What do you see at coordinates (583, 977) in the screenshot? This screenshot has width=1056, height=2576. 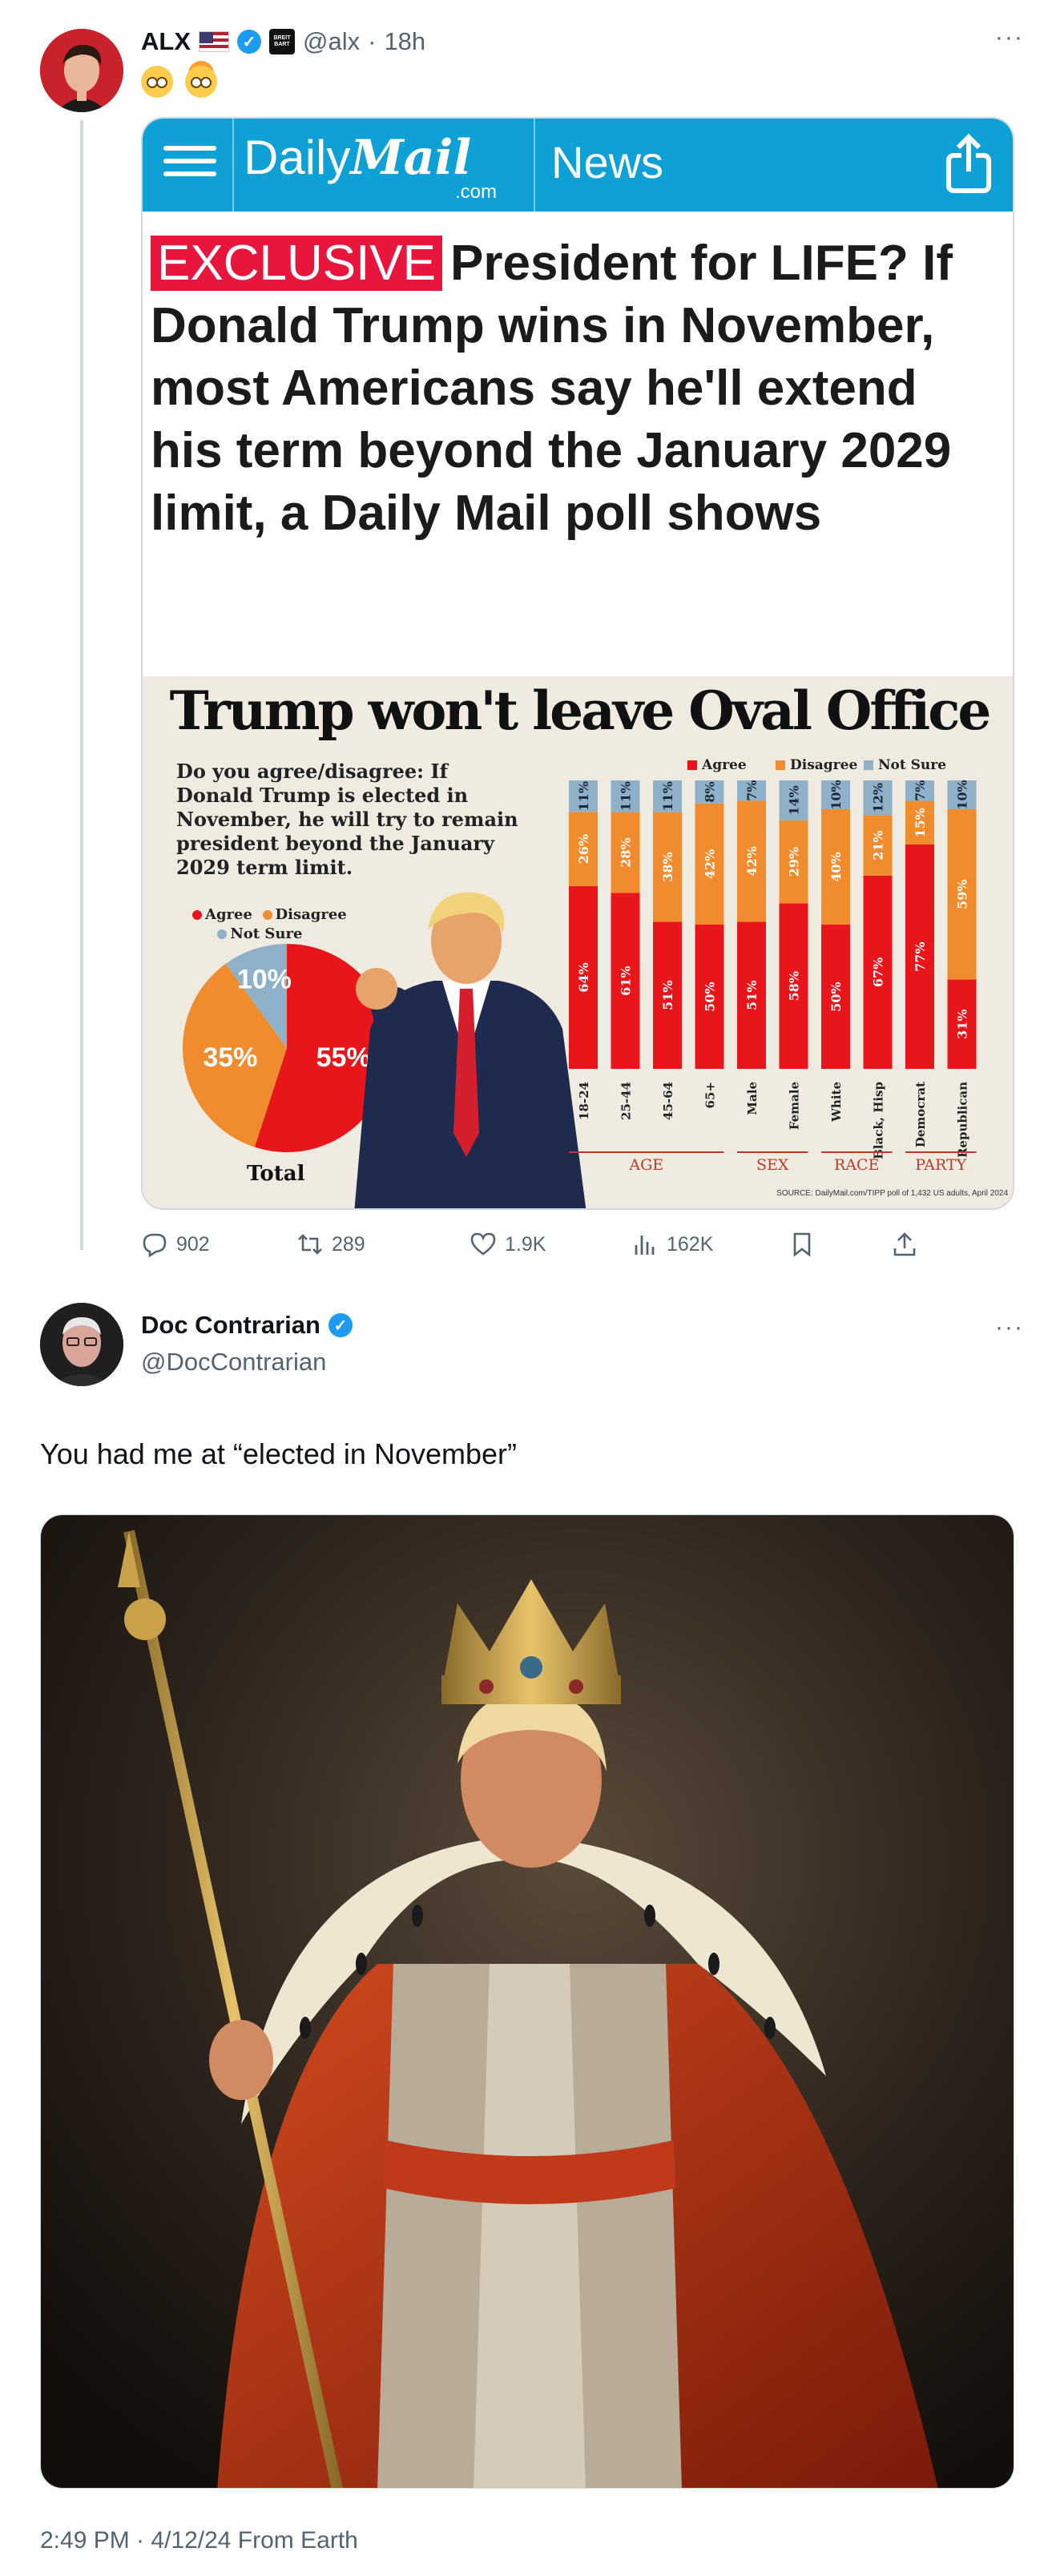 I see `bar-value-label: 64%` at bounding box center [583, 977].